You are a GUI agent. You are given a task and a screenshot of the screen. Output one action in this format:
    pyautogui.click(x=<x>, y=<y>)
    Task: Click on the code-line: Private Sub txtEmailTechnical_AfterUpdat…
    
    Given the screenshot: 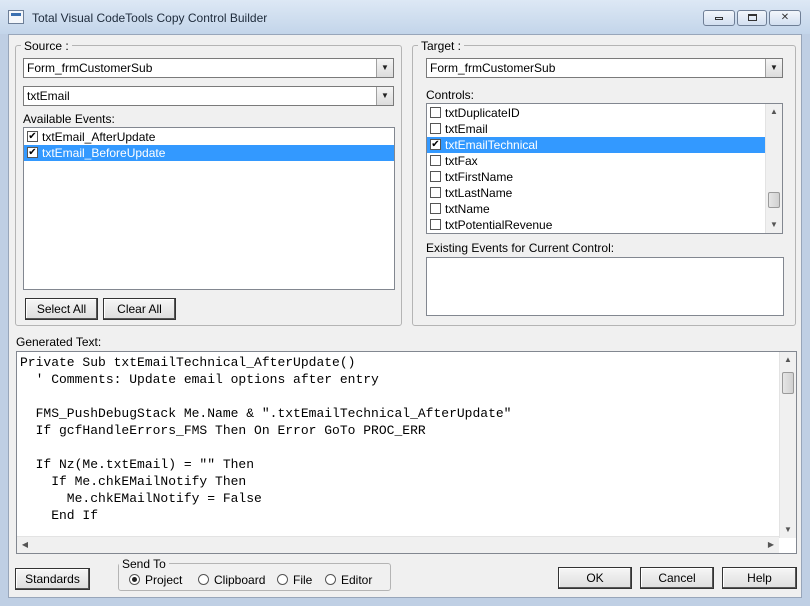 What is the action you would take?
    pyautogui.click(x=265, y=362)
    